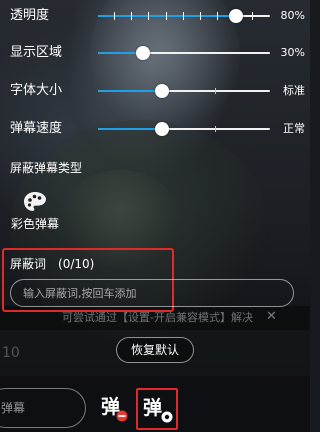  What do you see at coordinates (46, 168) in the screenshot?
I see `block-types-title: 屏蔽弹幕类型` at bounding box center [46, 168].